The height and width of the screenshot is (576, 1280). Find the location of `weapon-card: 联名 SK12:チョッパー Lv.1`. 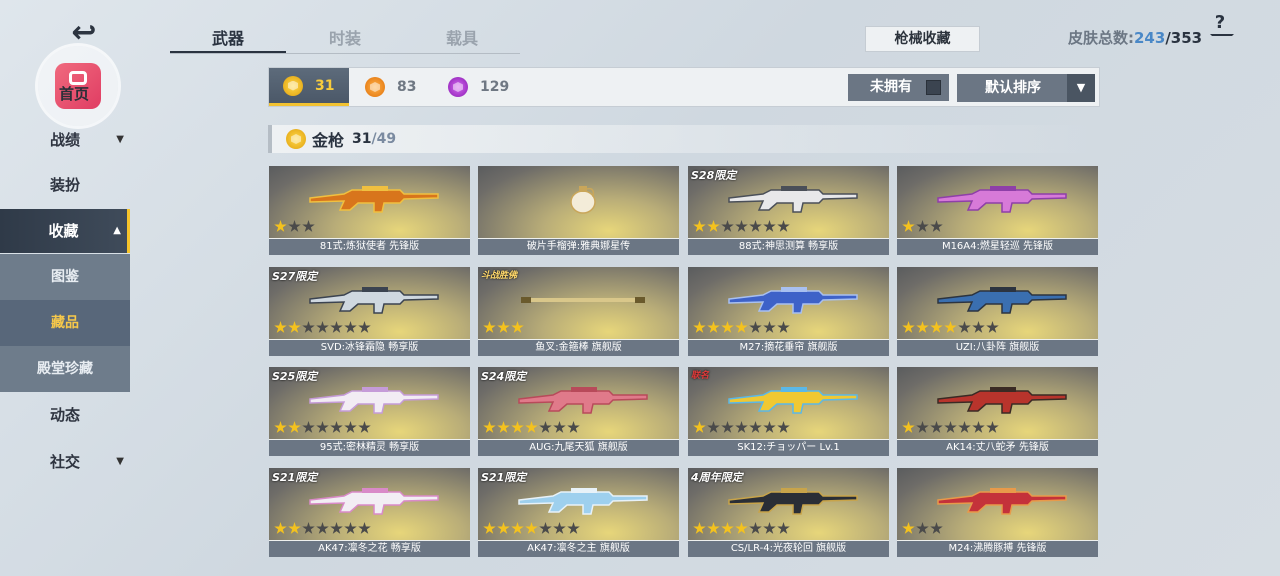

weapon-card: 联名 SK12:チョッパー Lv.1 is located at coordinates (788, 411).